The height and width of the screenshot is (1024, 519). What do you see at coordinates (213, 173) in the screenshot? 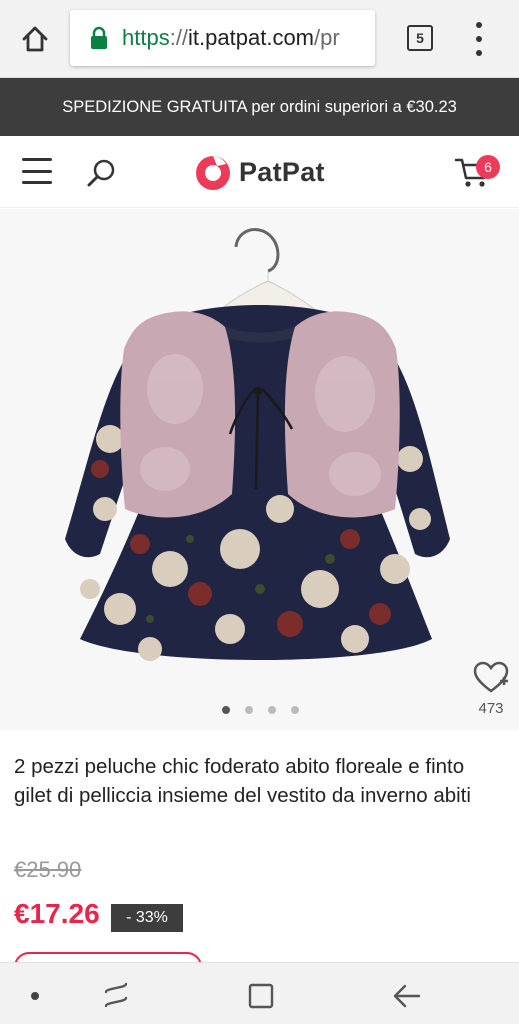
I see `patpat-logo-icon` at bounding box center [213, 173].